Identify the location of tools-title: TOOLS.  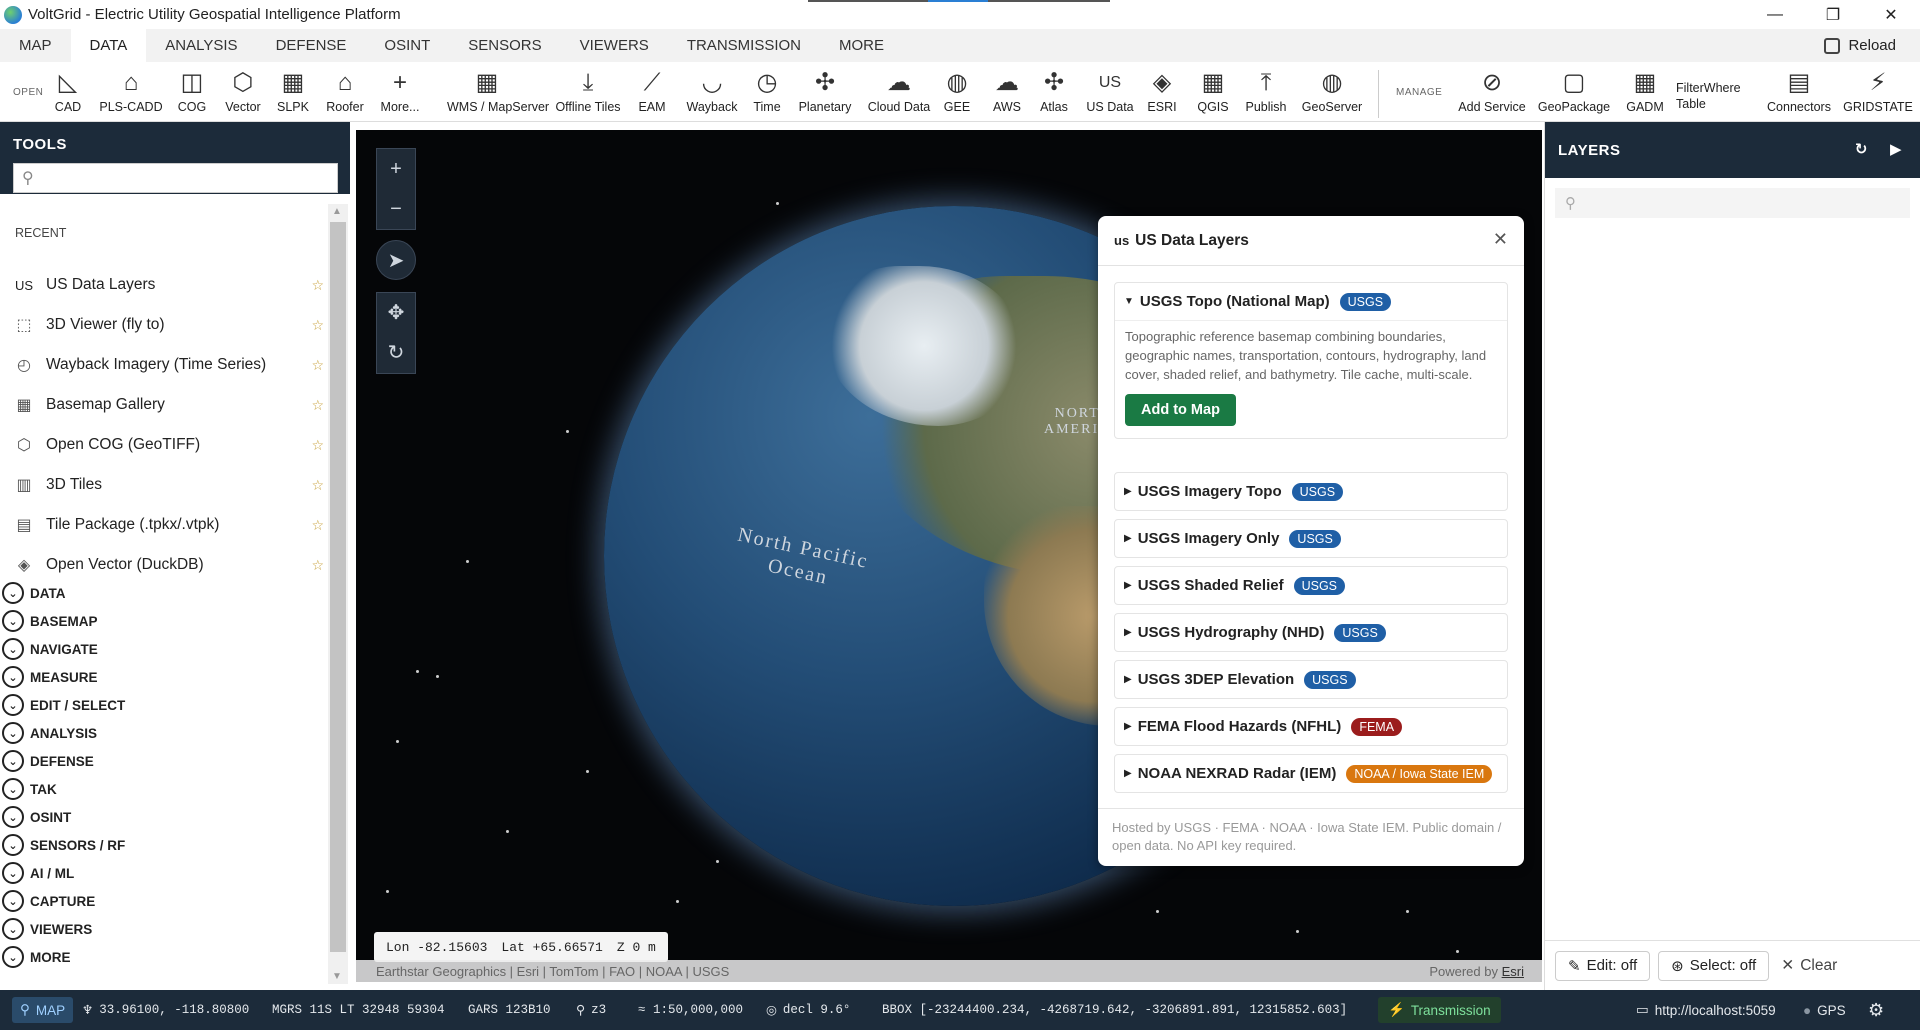
(40, 144).